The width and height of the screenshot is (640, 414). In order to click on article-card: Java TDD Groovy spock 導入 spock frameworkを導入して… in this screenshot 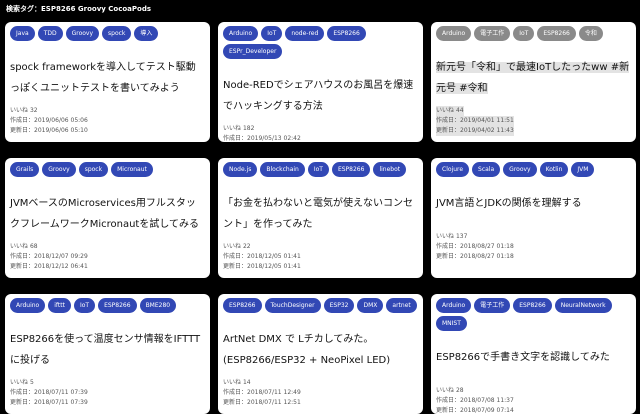, I will do `click(107, 82)`.